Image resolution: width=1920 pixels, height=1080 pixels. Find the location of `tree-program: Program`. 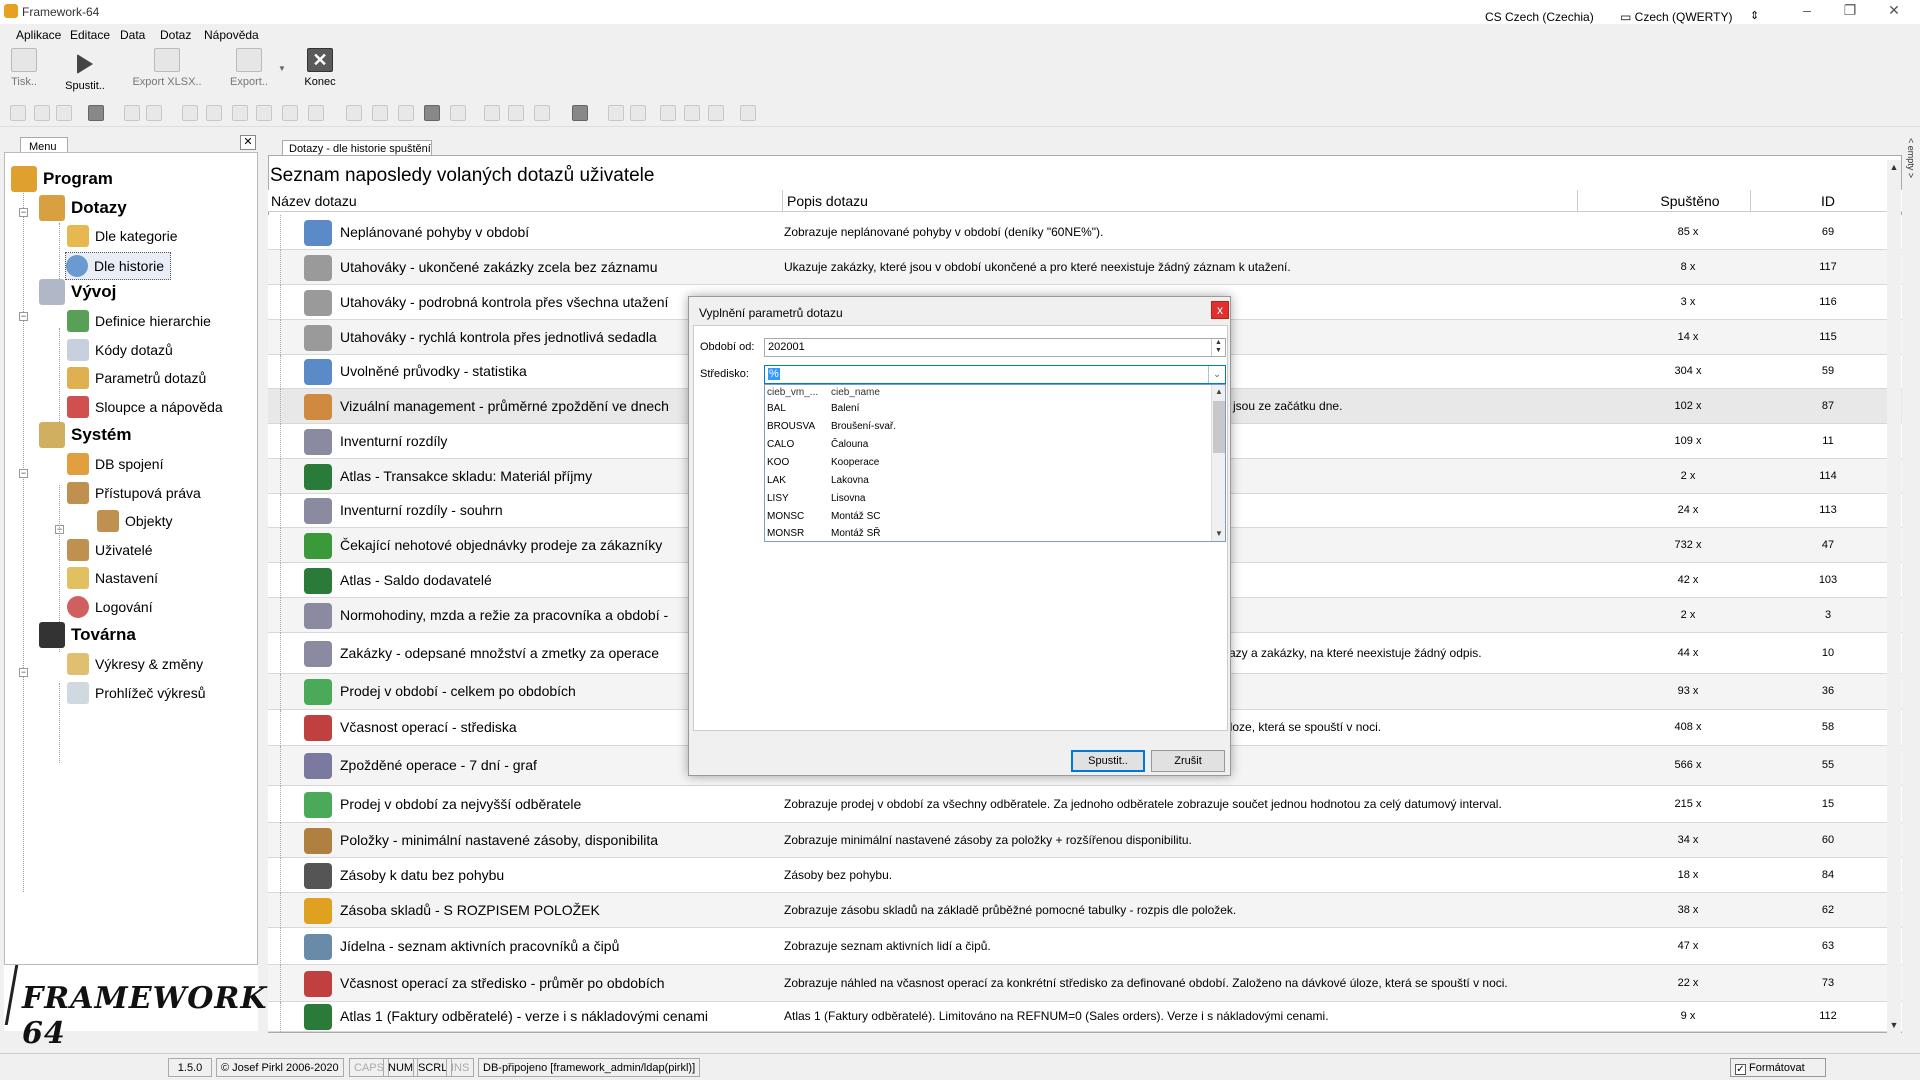

tree-program: Program is located at coordinates (62, 179).